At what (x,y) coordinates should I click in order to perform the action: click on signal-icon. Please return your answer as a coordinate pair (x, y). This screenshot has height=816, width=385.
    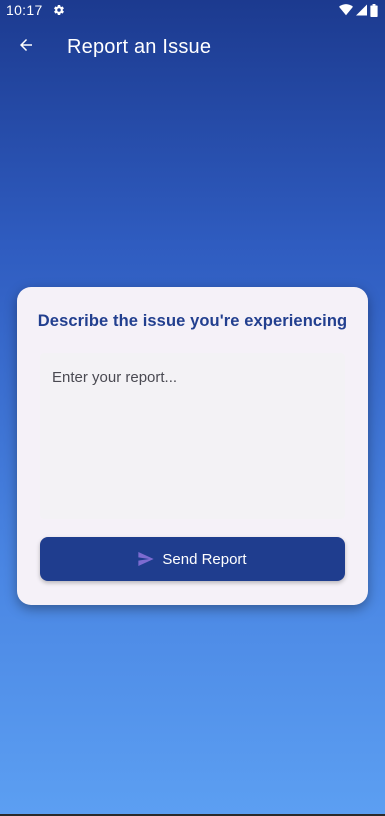
    Looking at the image, I should click on (361, 10).